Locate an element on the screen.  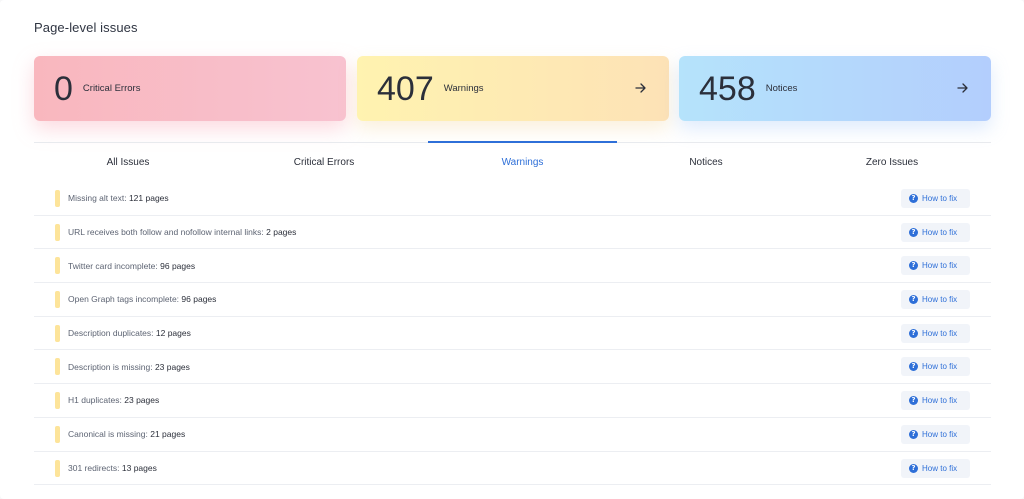
critical-errors-card: 0 Critical Errors is located at coordinates (190, 88).